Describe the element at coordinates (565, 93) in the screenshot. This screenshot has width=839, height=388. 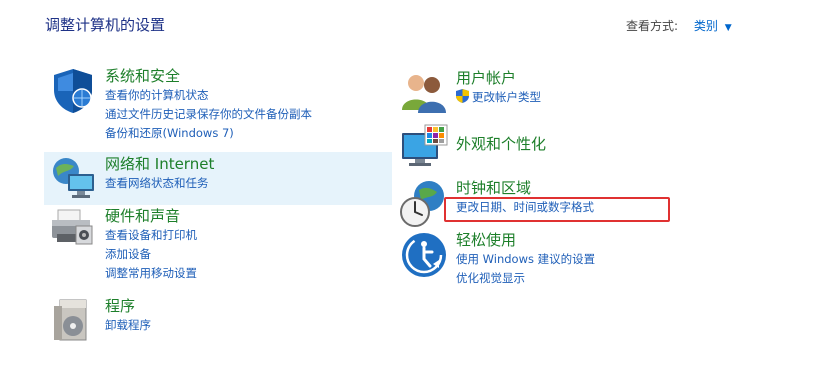
I see `category-user-accounts: 用户帐户 更改帐户类型` at that location.